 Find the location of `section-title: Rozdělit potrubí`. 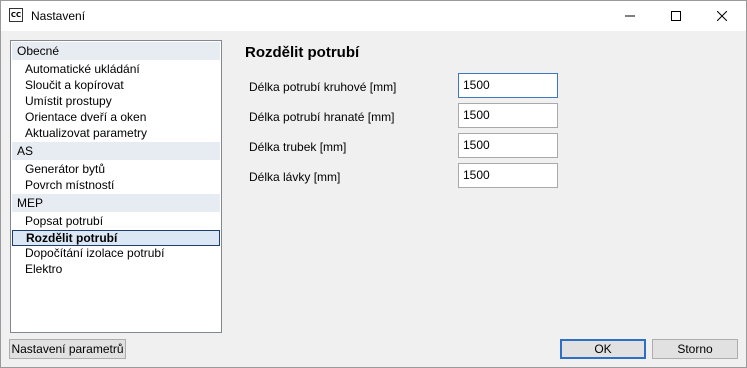

section-title: Rozdělit potrubí is located at coordinates (302, 52).